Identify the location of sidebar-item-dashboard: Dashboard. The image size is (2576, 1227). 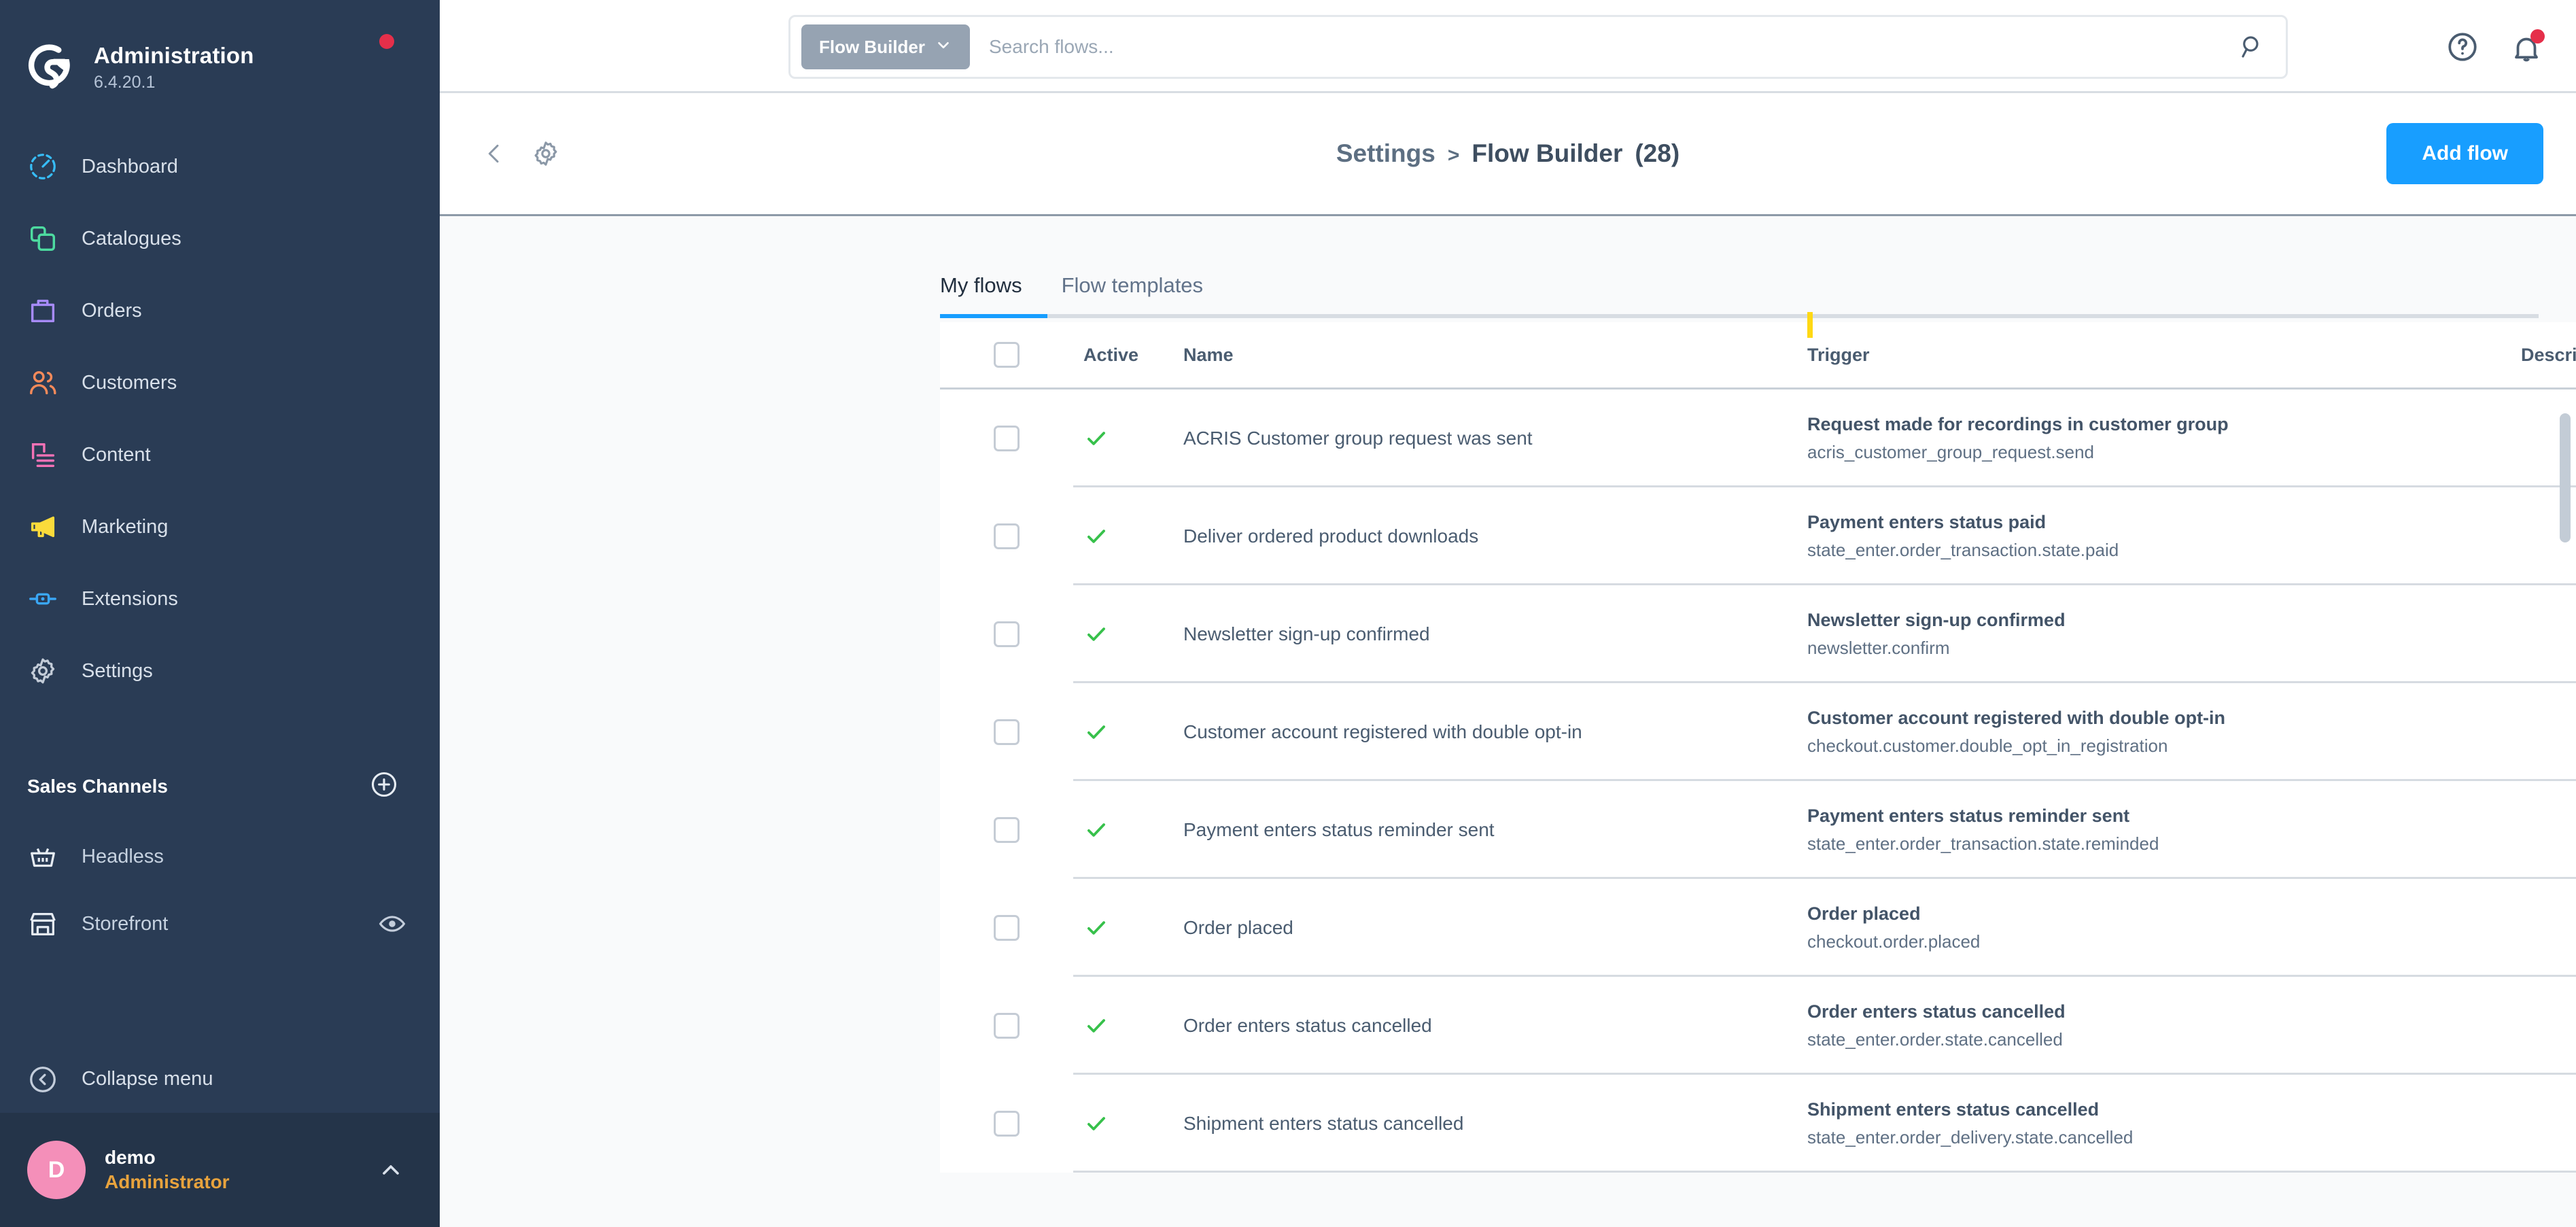
(220, 167).